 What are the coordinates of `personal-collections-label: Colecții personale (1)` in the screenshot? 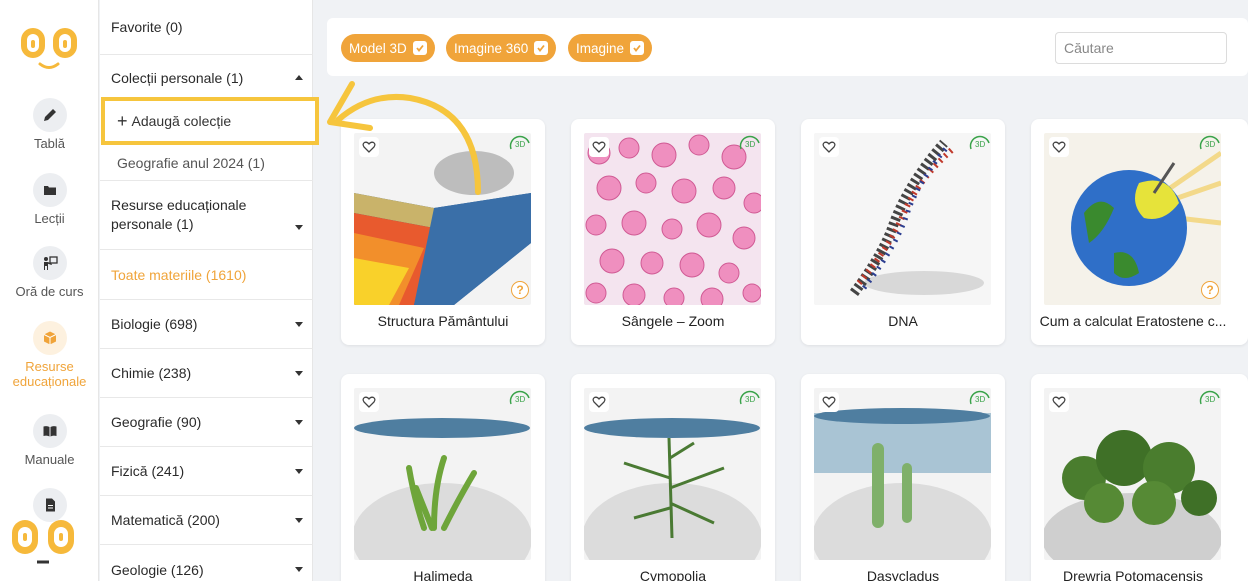 It's located at (177, 77).